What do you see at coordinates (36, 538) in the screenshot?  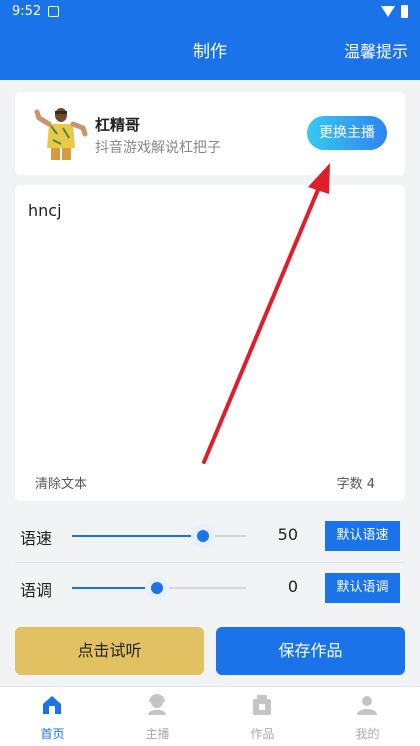 I see `speed-label: 语速` at bounding box center [36, 538].